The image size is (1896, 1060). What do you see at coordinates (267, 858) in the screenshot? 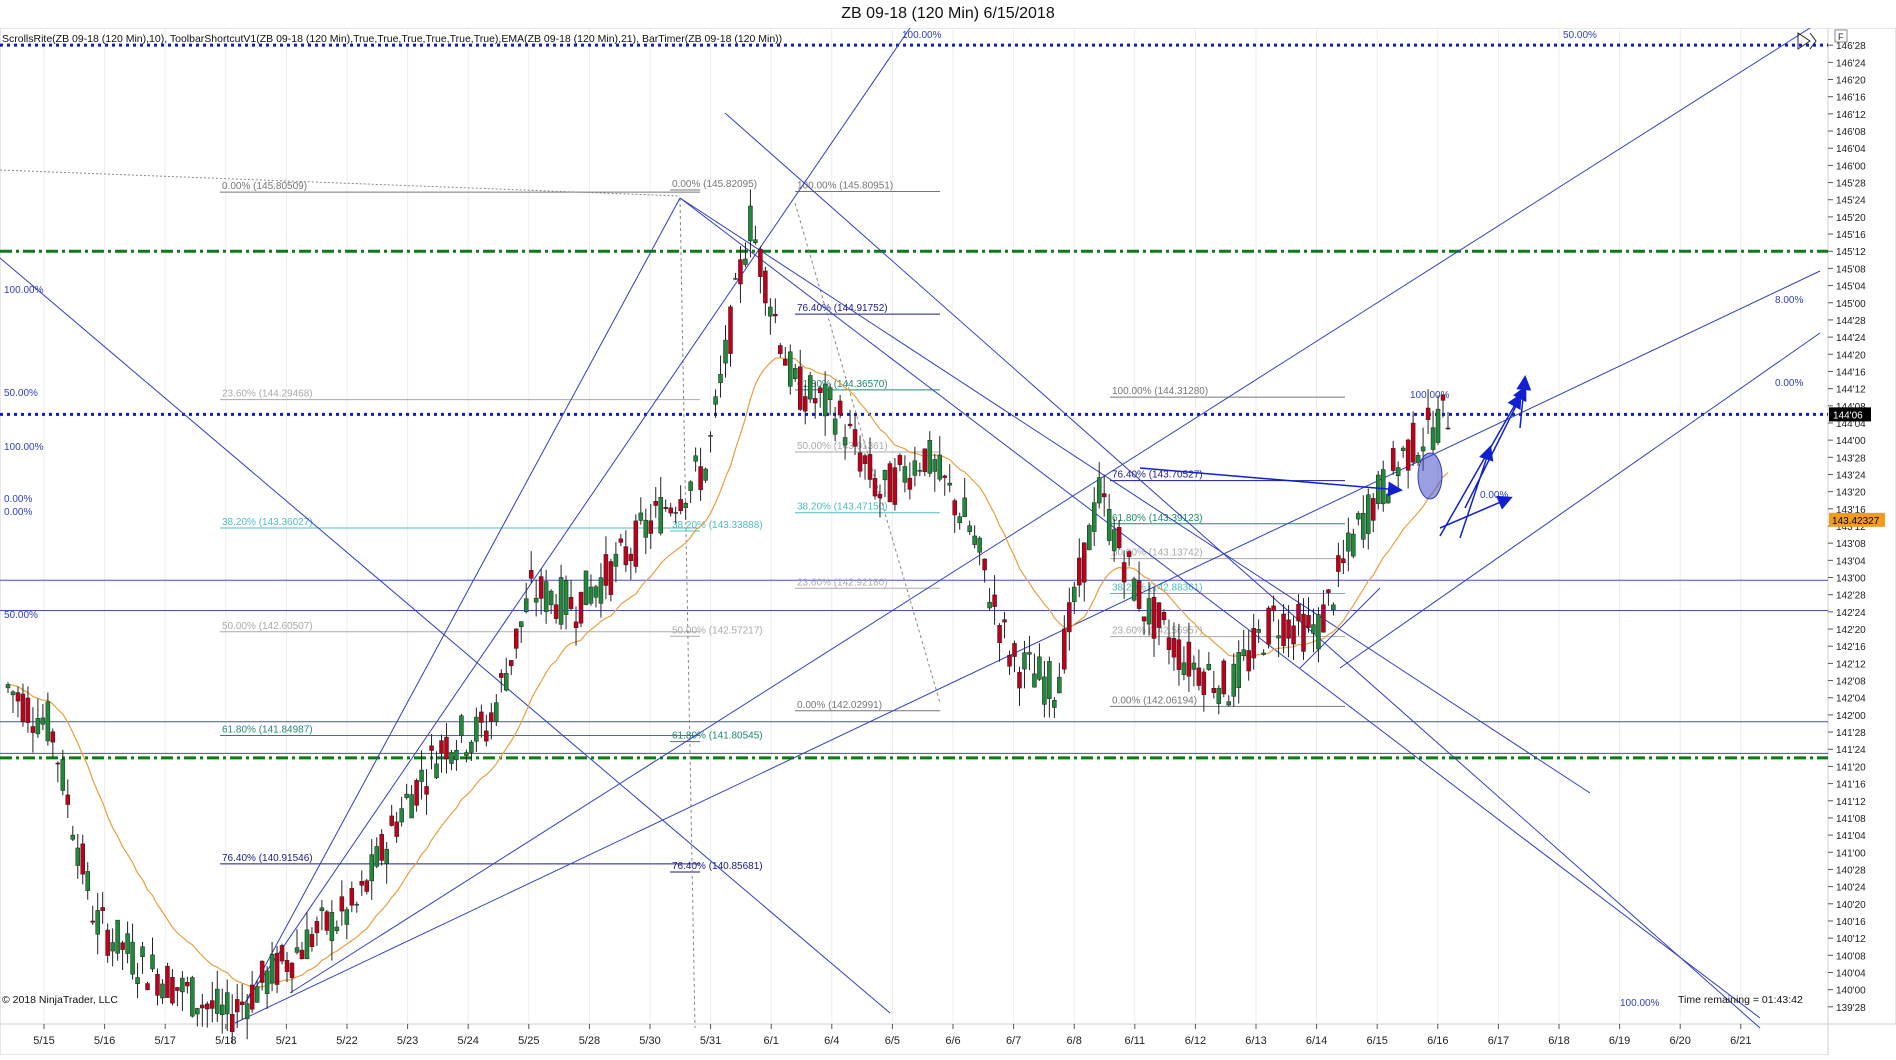
I see `fib-label: 76.40% (140.91546)` at bounding box center [267, 858].